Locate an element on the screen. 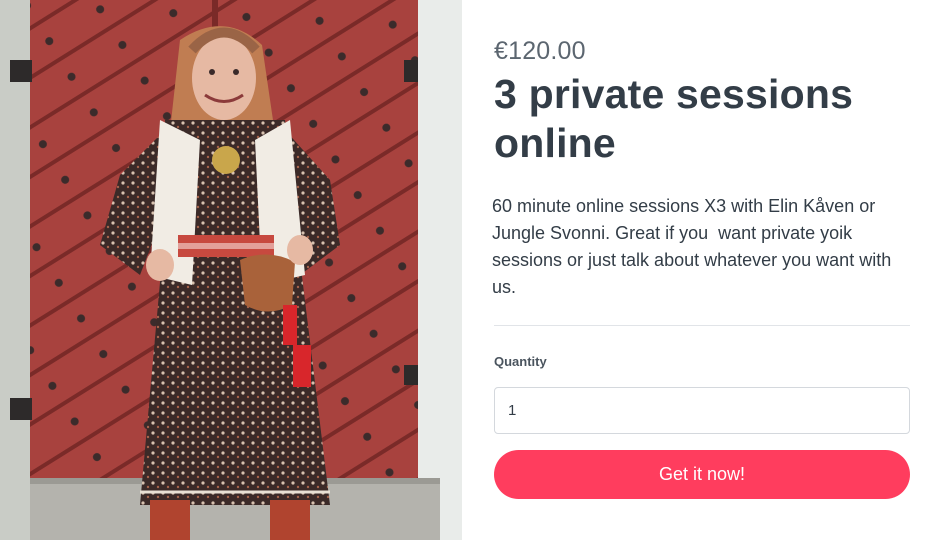 The width and height of the screenshot is (932, 540). quantity-label: Quantity is located at coordinates (520, 361).